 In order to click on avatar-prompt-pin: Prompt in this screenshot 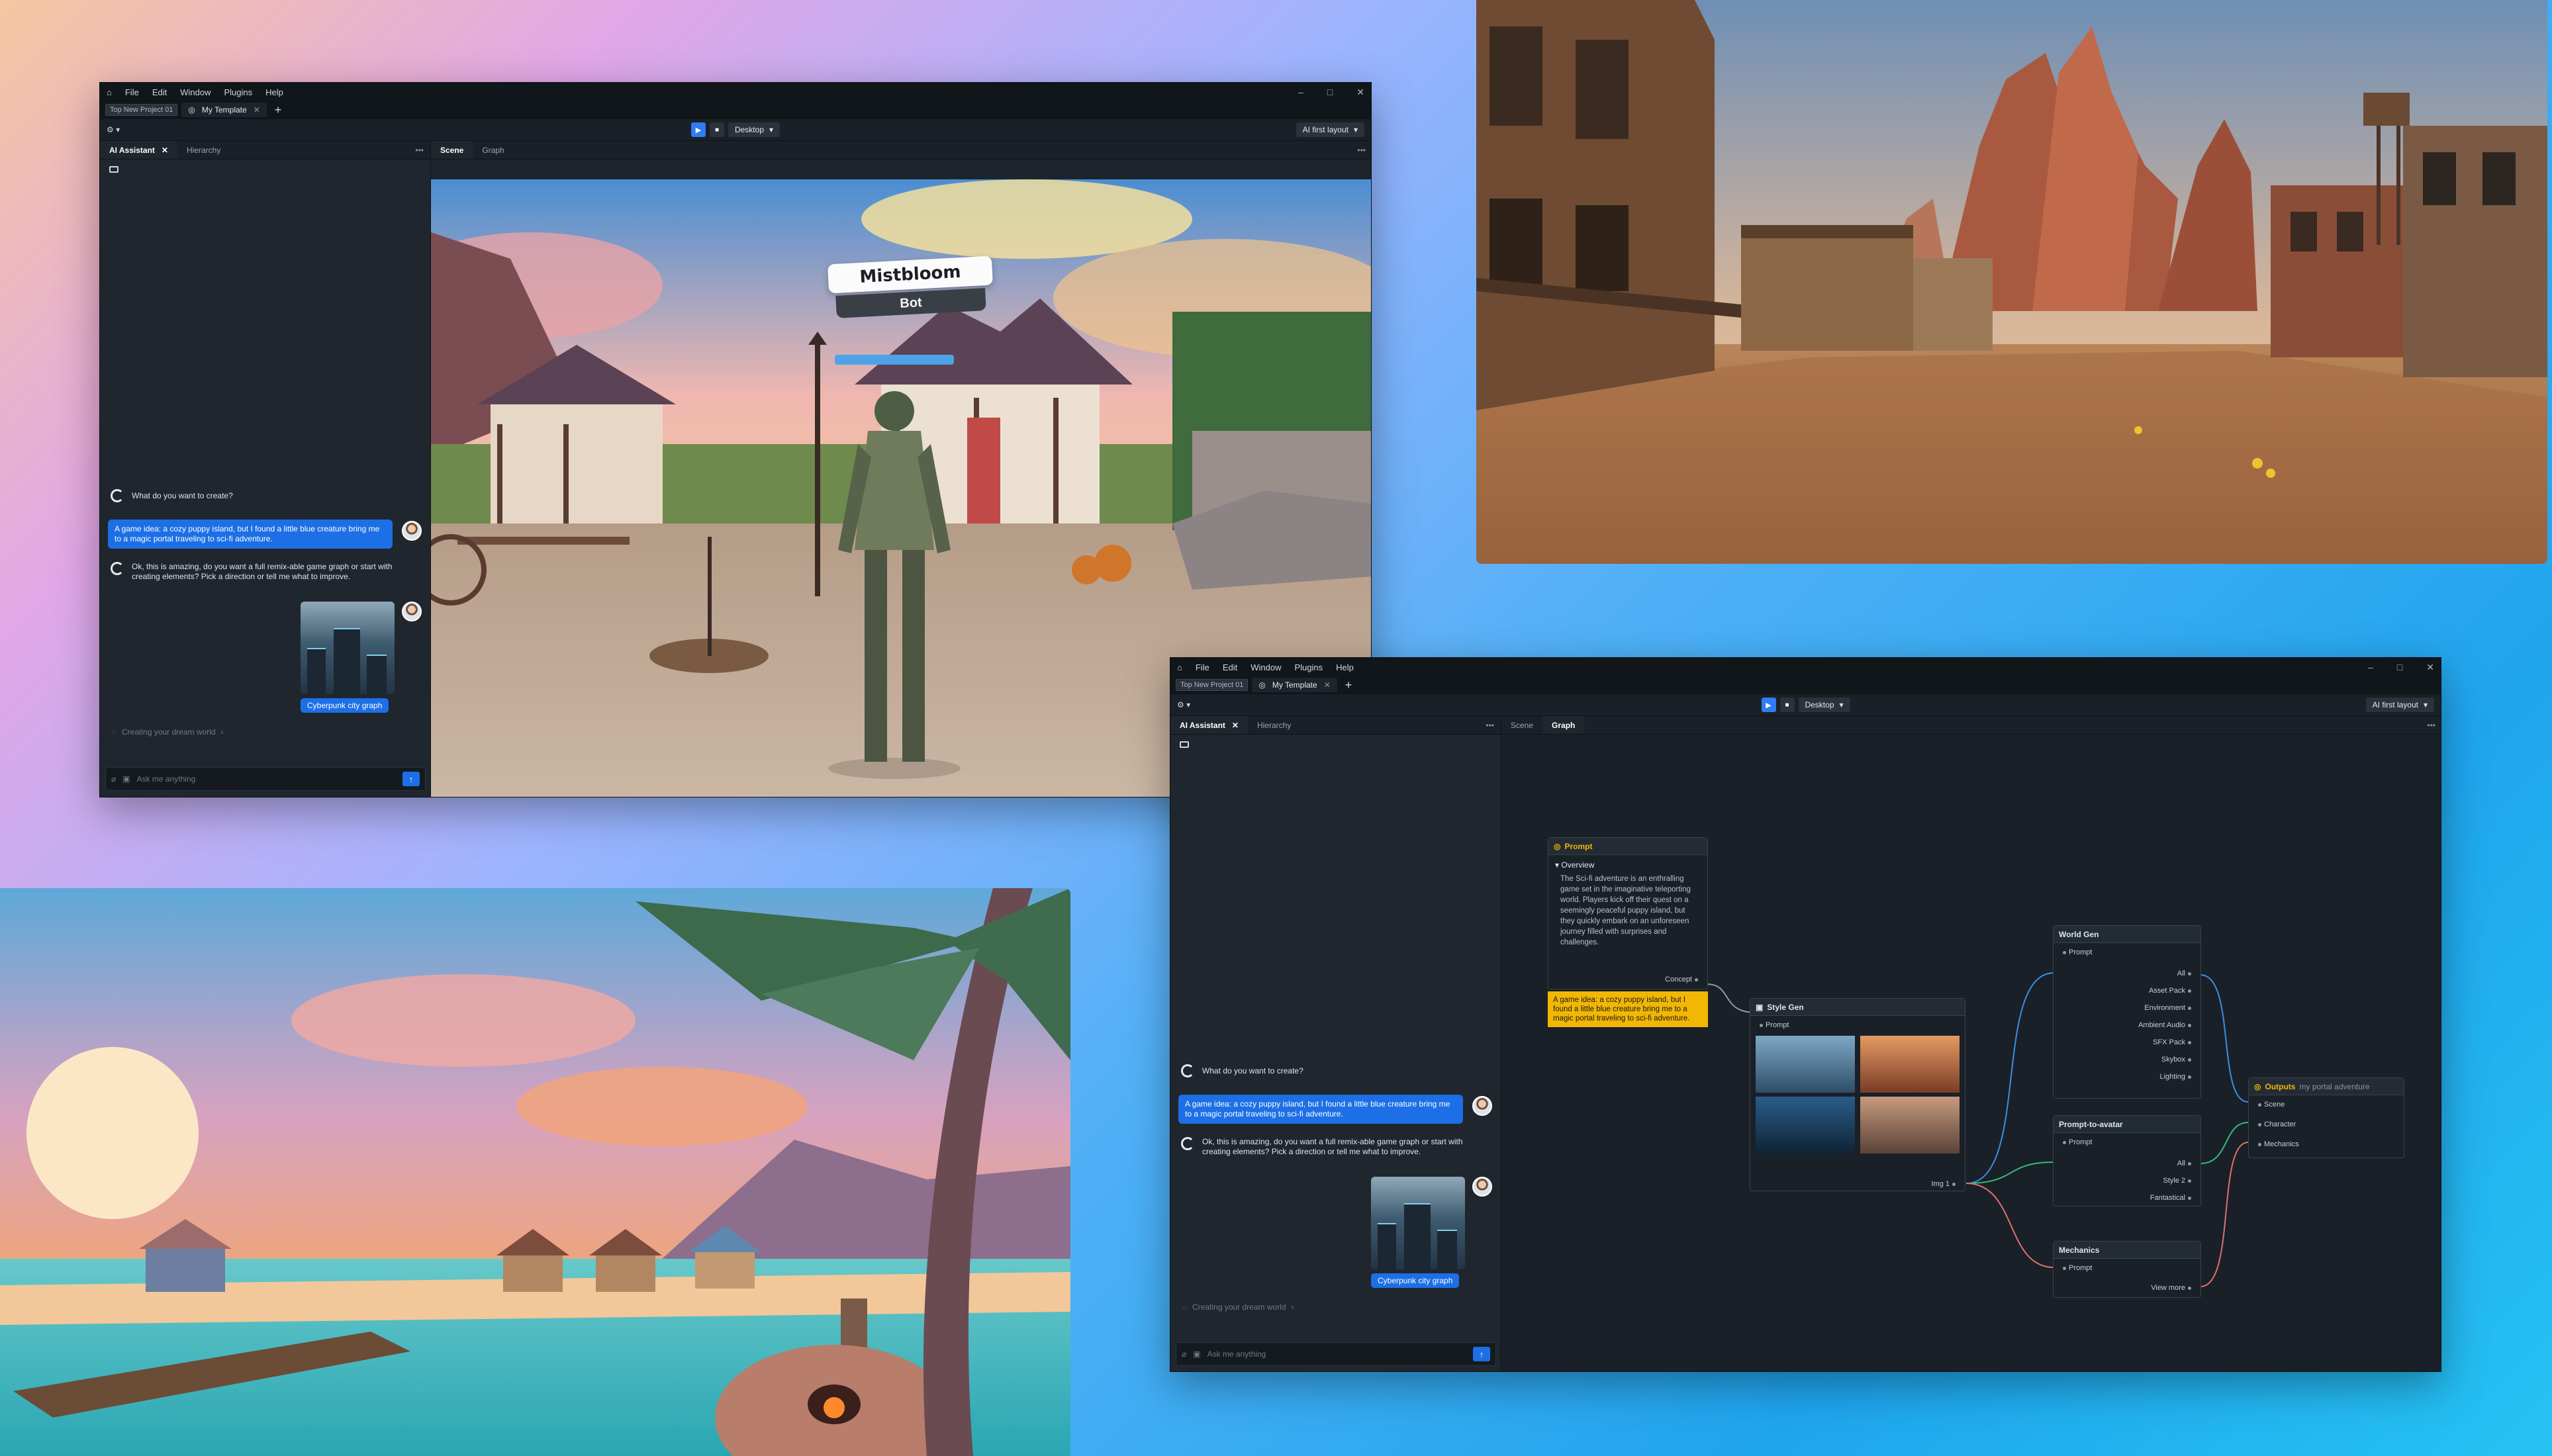, I will do `click(2076, 1142)`.